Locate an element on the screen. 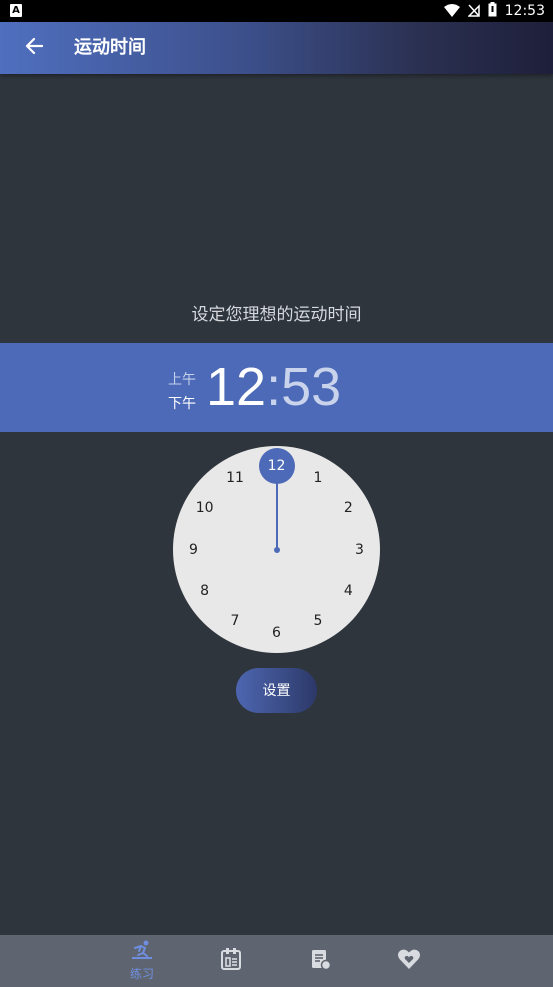  minute-value: 53 is located at coordinates (311, 387).